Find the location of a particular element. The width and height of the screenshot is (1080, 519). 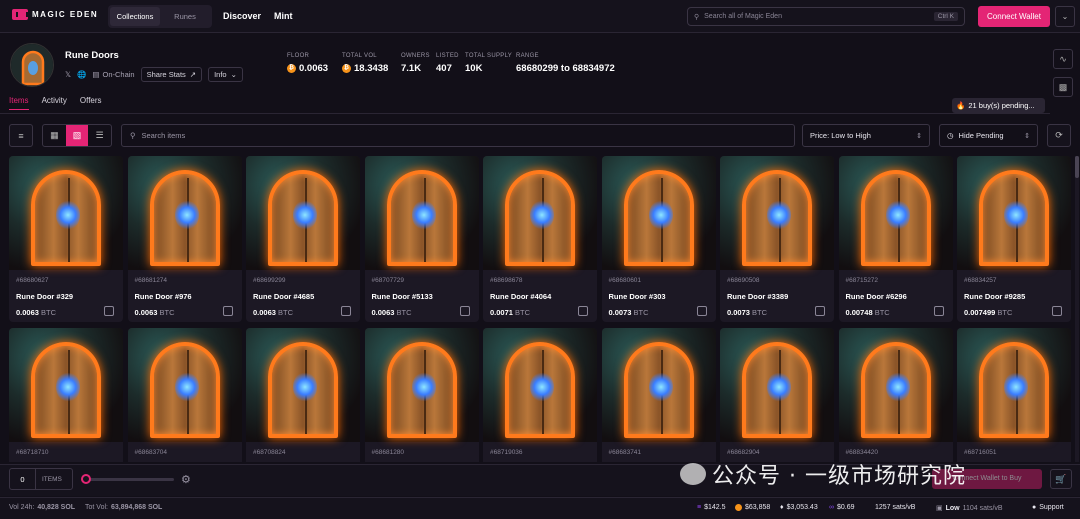

nft-card: #68708824 is located at coordinates (303, 395).